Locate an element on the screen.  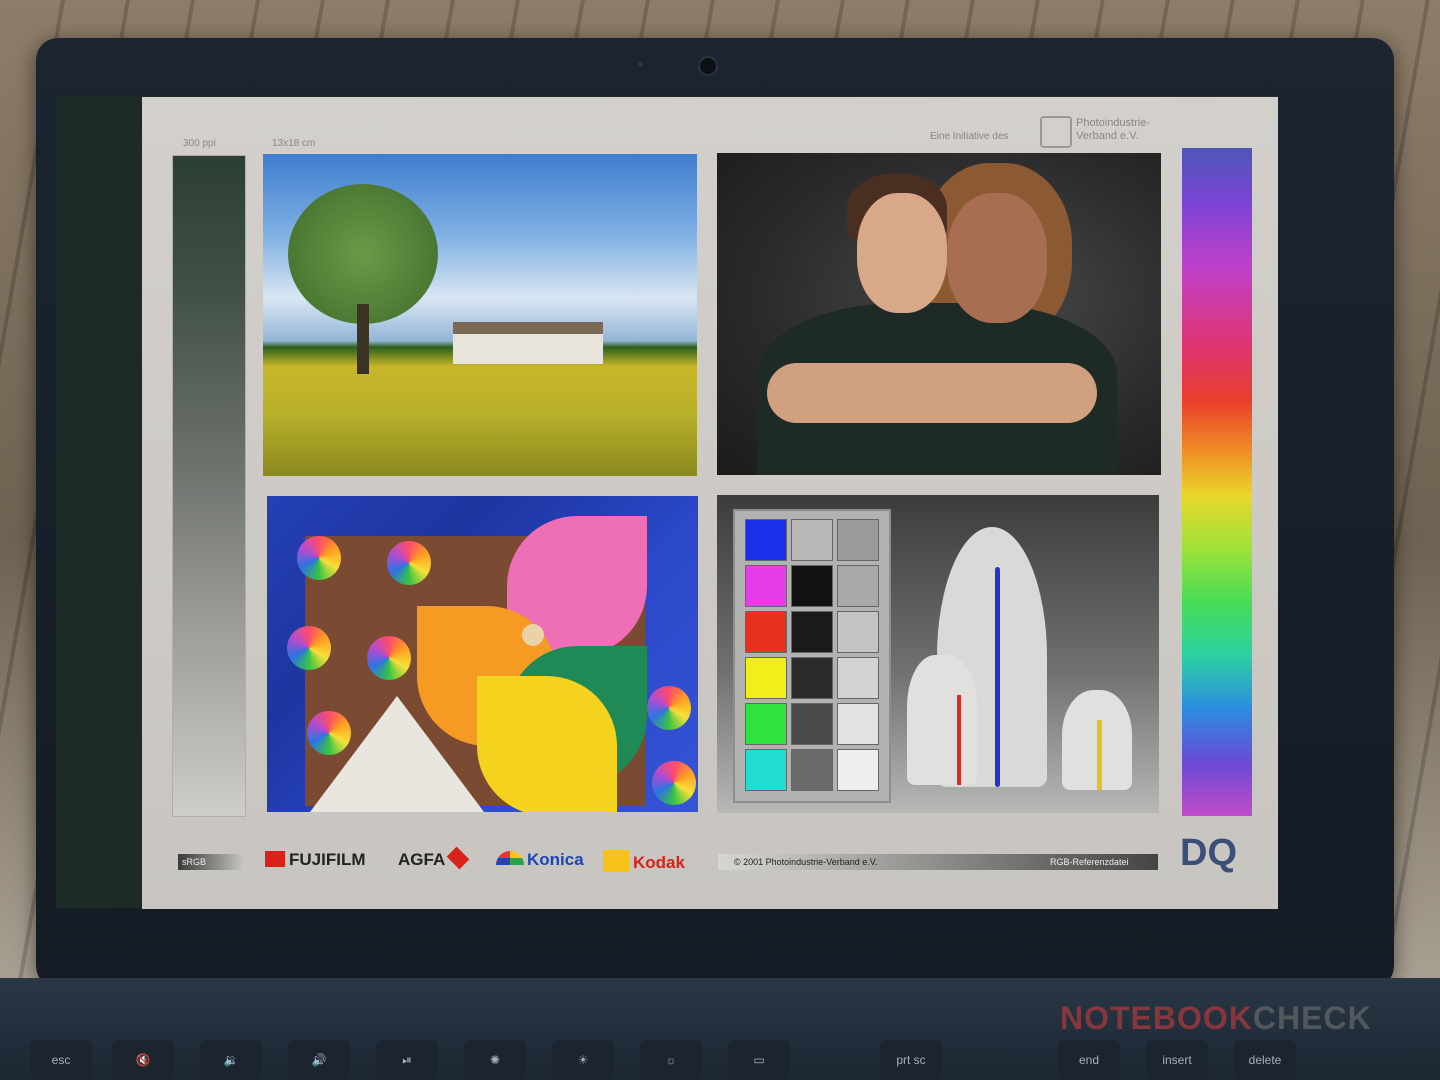
resolution-label: 300 ppi is located at coordinates (199, 143).